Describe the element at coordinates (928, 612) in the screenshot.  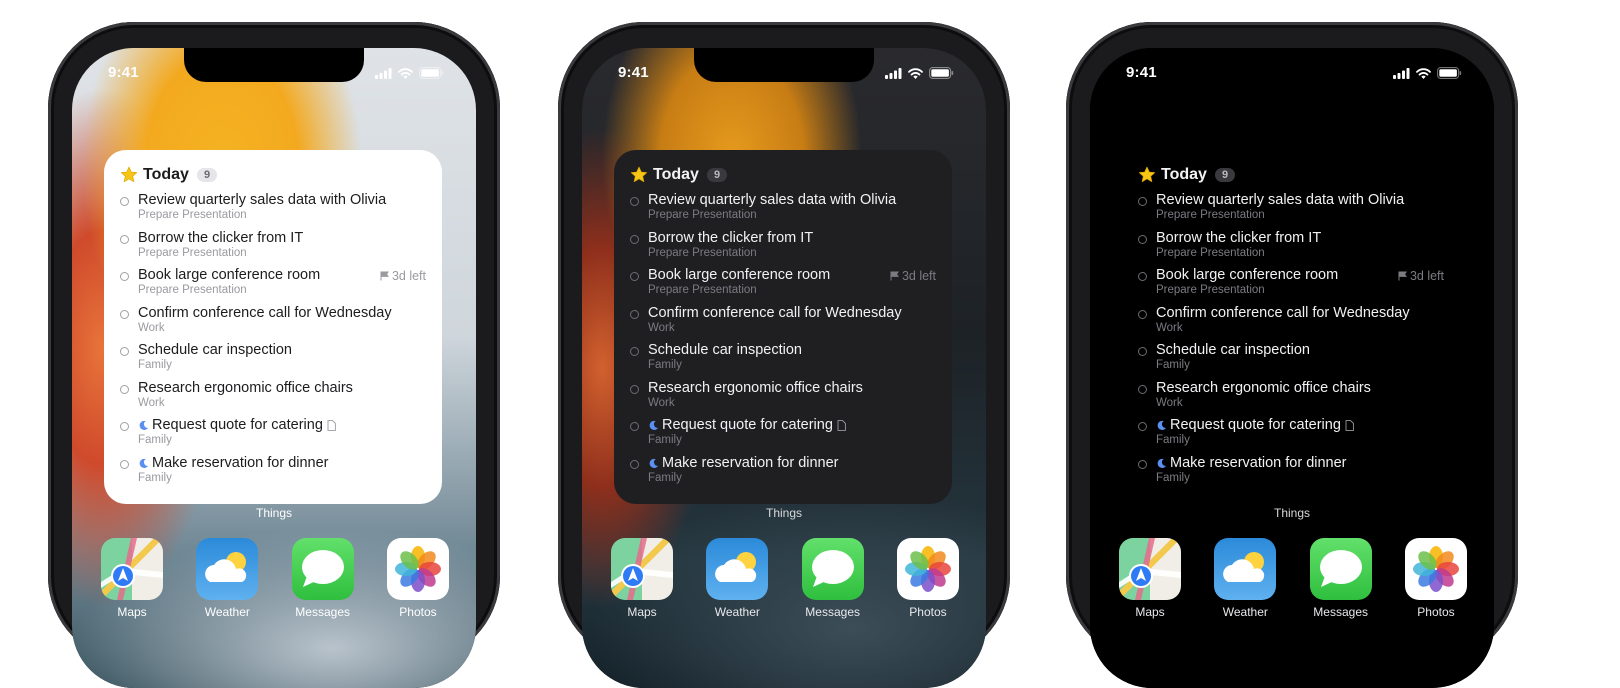
I see `app-label: Photos` at that location.